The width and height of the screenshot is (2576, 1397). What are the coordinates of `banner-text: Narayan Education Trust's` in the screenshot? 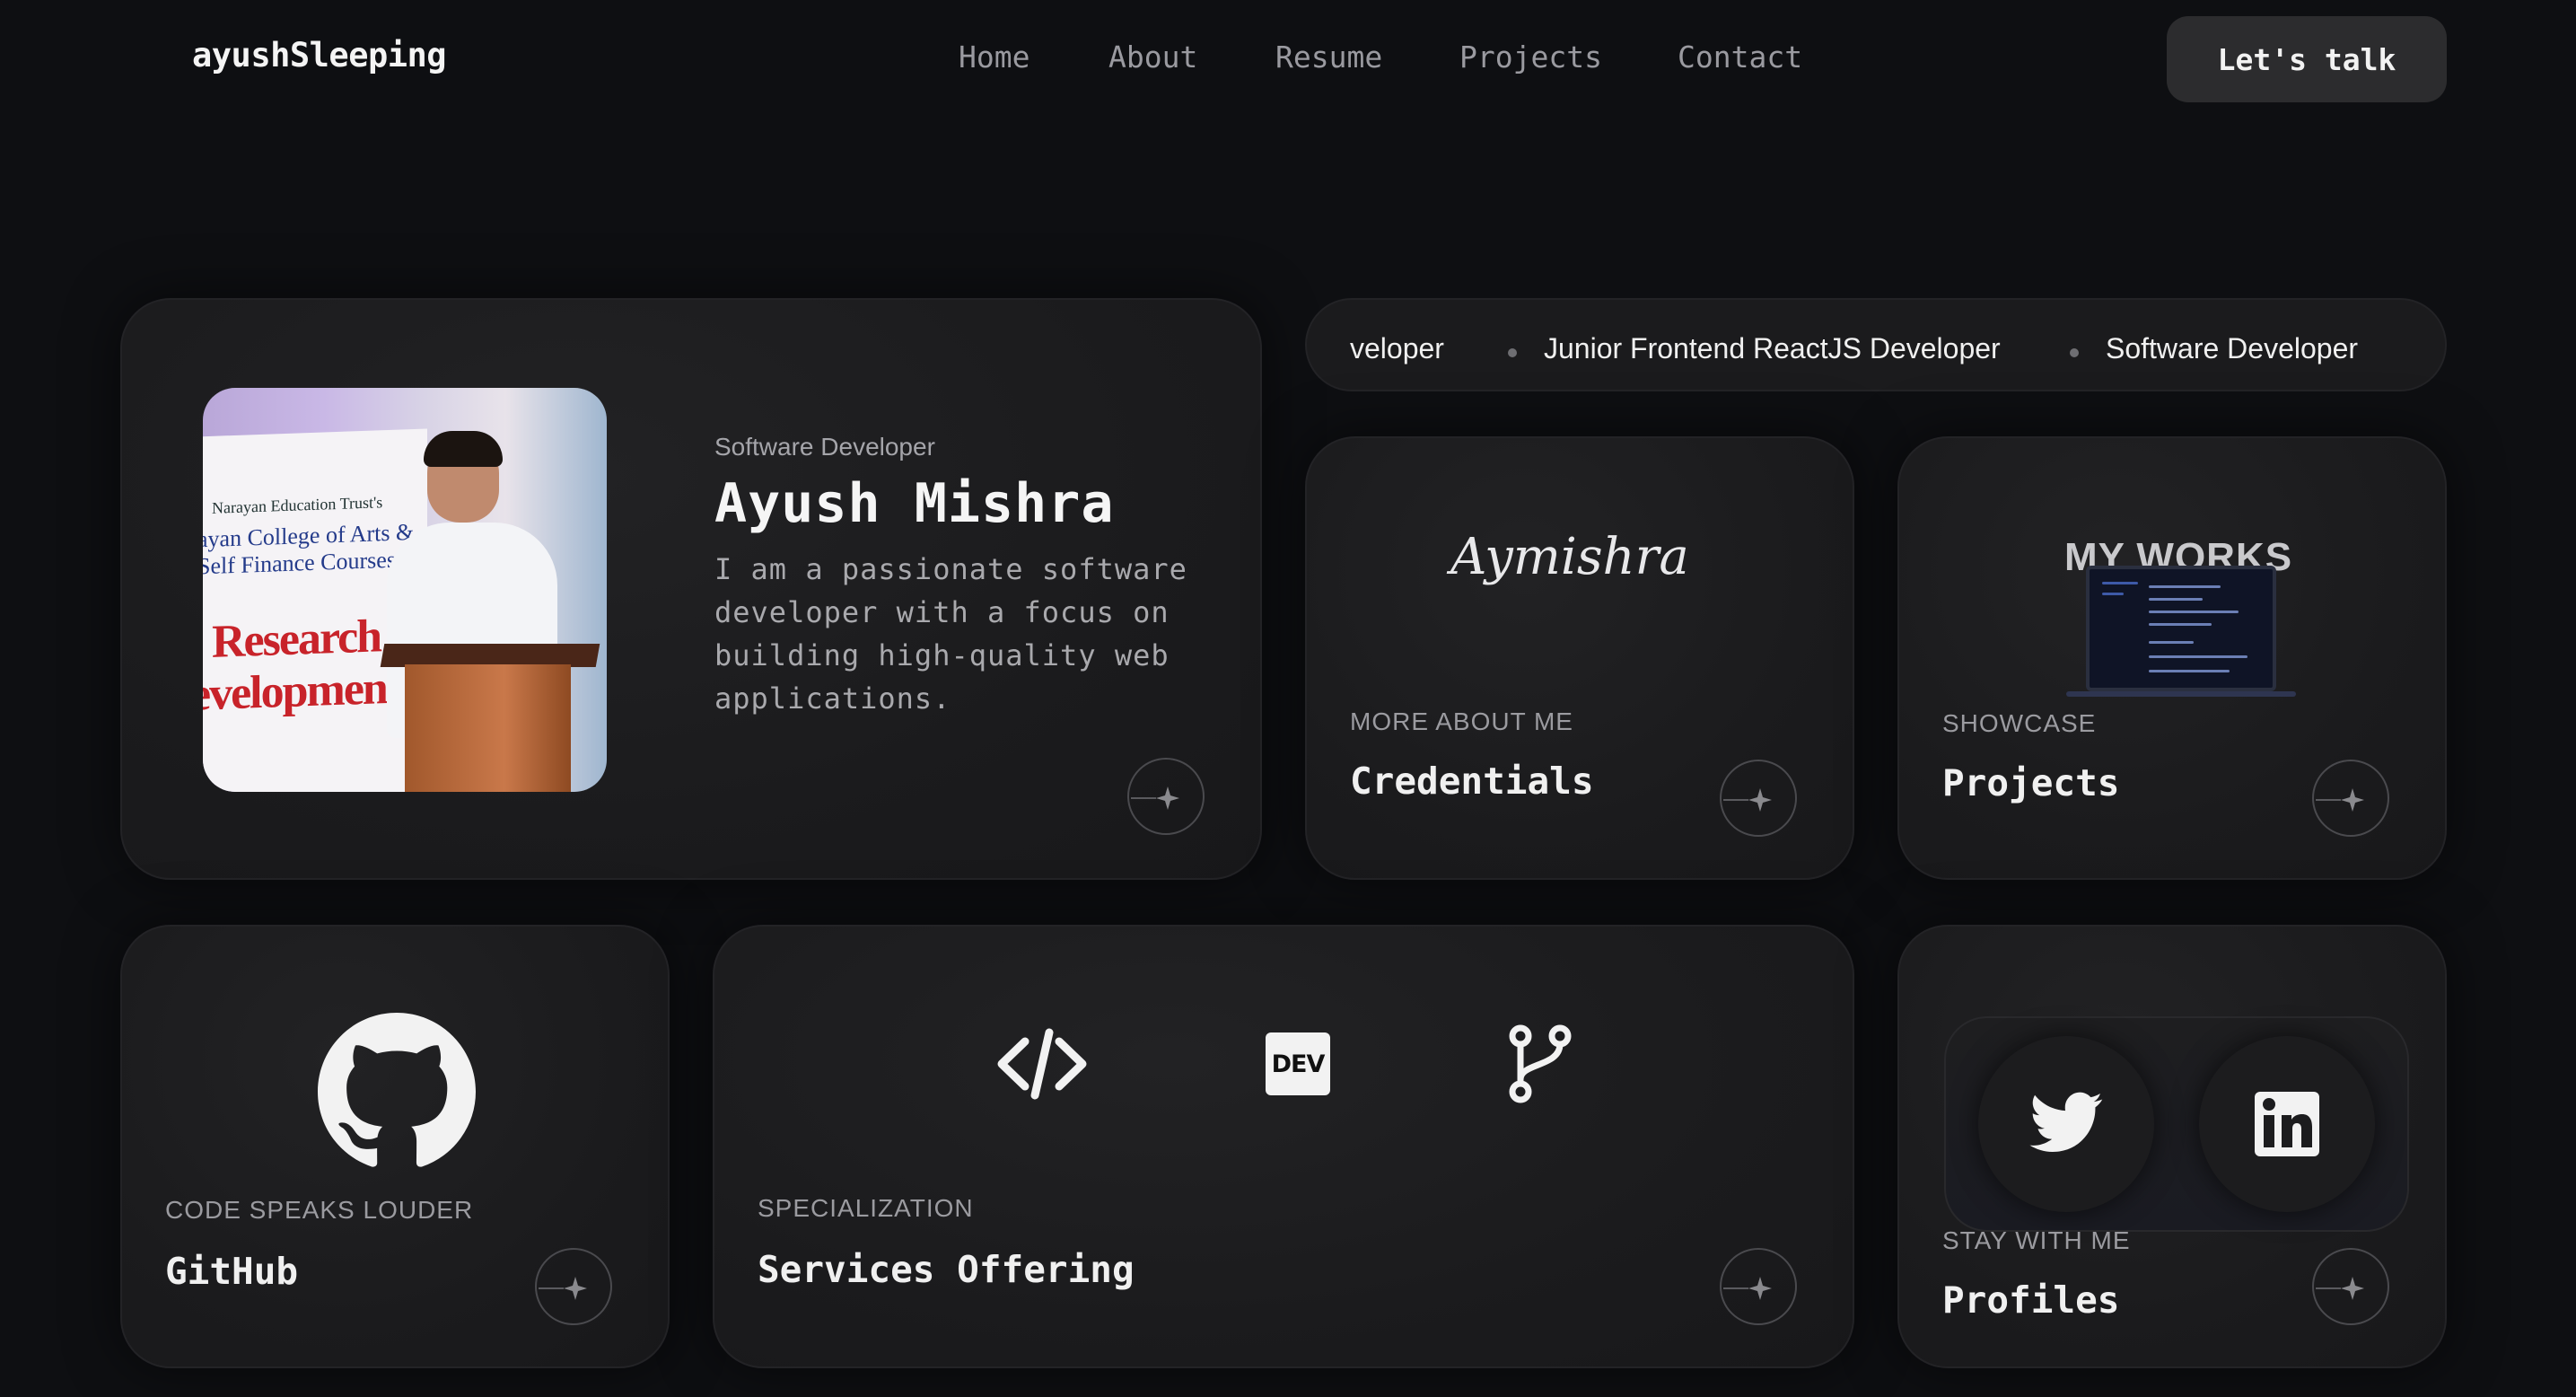 It's located at (297, 505).